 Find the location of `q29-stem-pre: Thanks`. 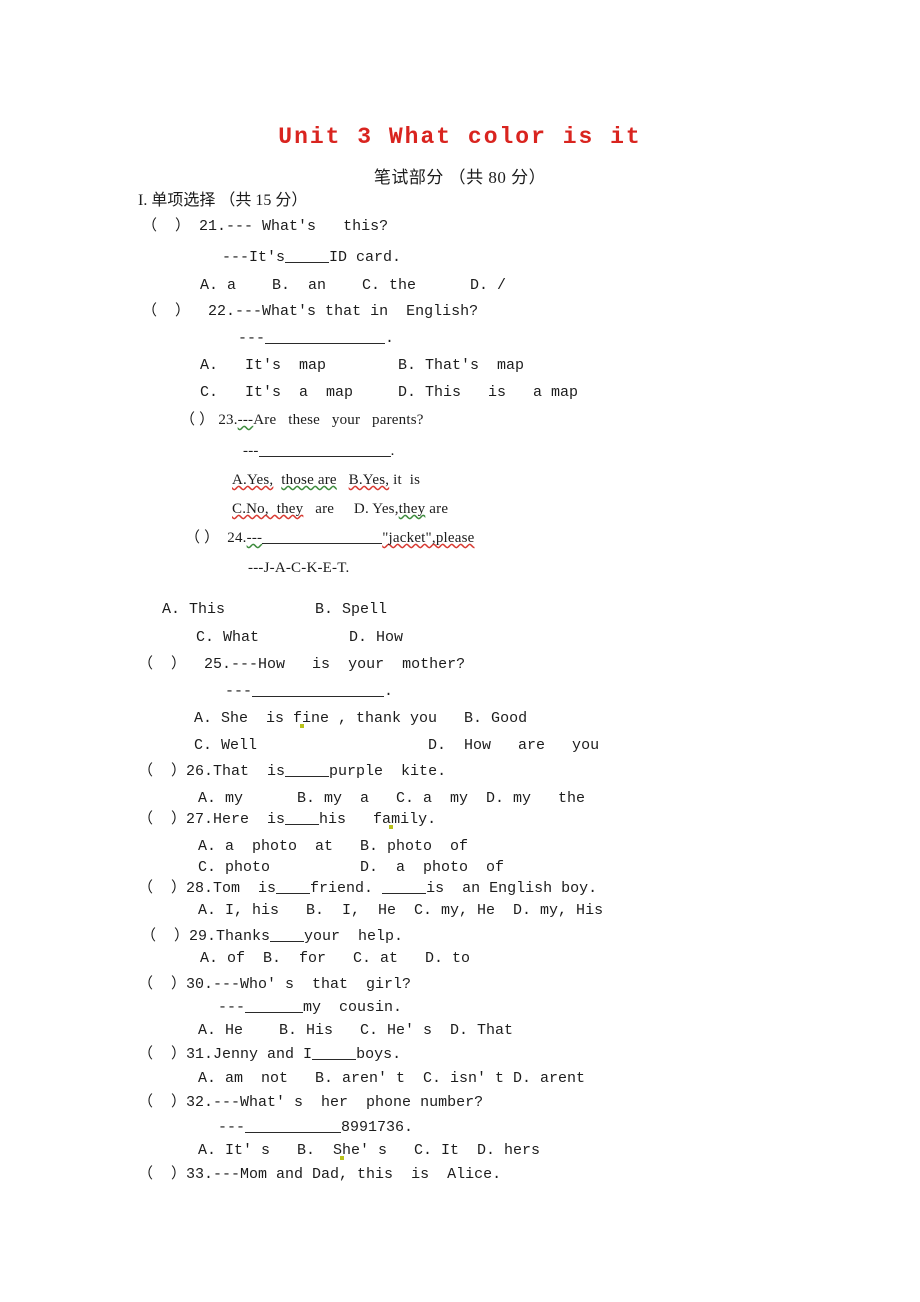

q29-stem-pre: Thanks is located at coordinates (243, 936).